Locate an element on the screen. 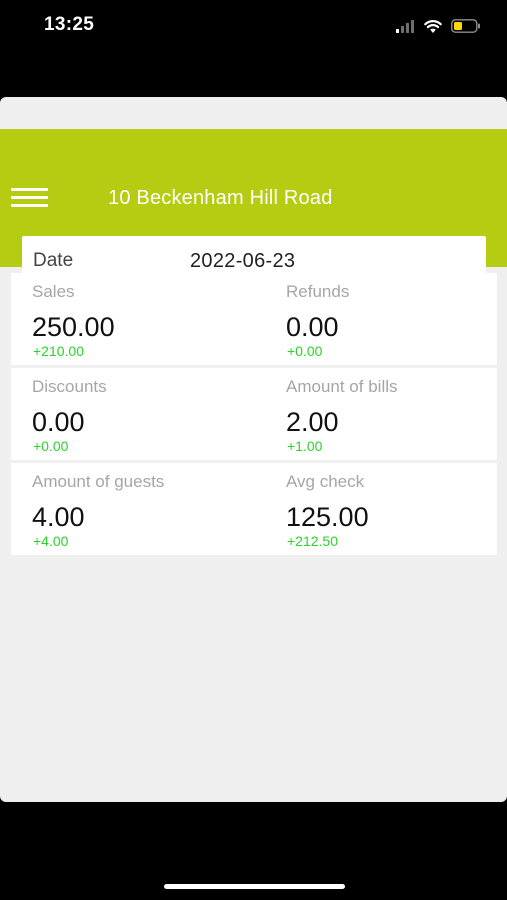  stat-value: 125.00 is located at coordinates (327, 517).